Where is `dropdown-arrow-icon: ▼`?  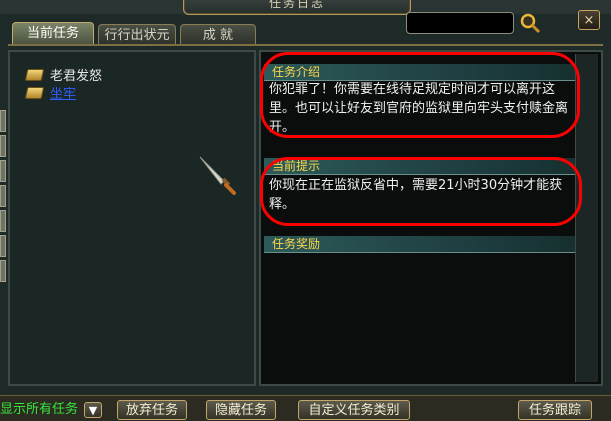 dropdown-arrow-icon: ▼ is located at coordinates (93, 410).